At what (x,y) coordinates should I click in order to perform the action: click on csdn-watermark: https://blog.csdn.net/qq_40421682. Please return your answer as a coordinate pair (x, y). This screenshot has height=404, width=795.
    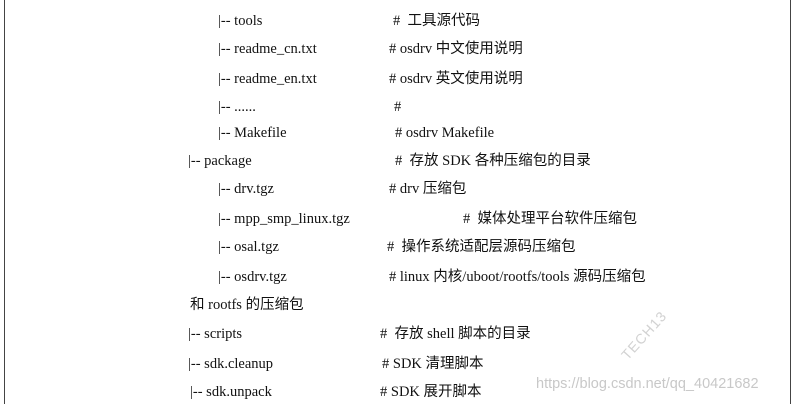
    Looking at the image, I should click on (647, 384).